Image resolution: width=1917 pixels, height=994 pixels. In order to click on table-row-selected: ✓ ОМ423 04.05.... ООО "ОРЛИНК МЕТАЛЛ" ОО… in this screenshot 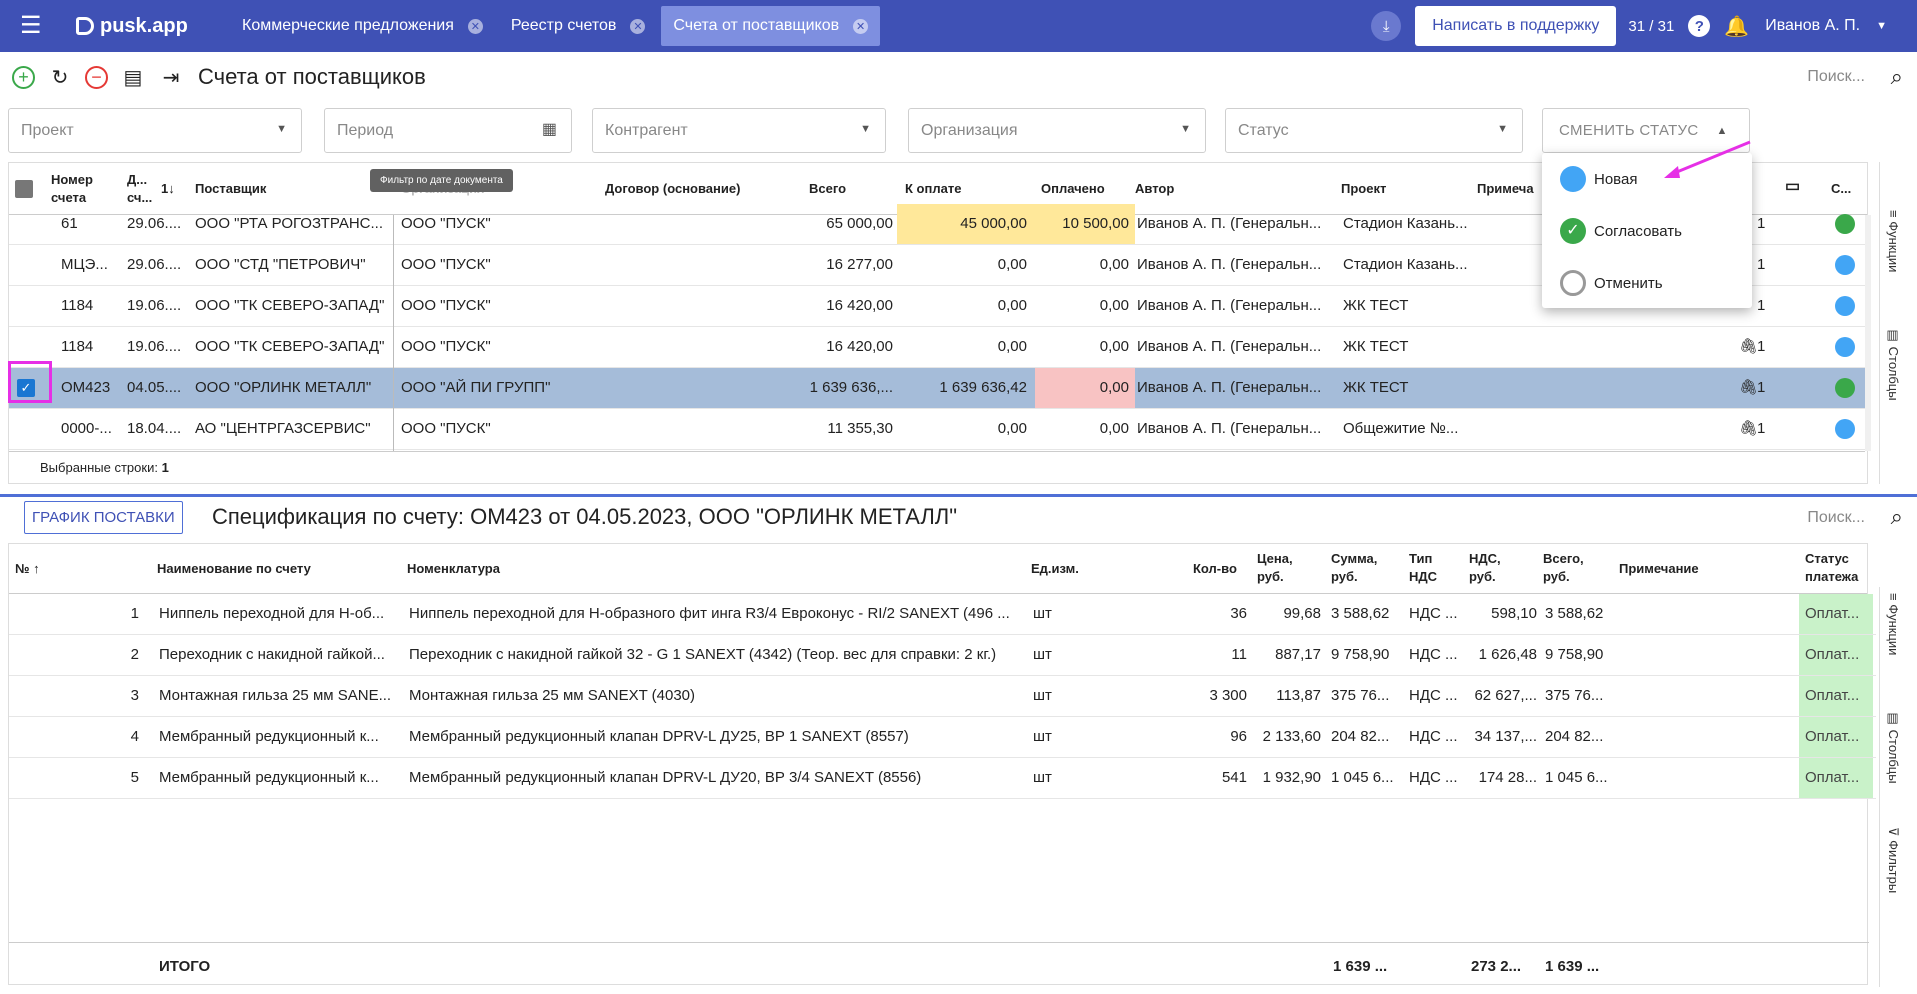, I will do `click(937, 388)`.